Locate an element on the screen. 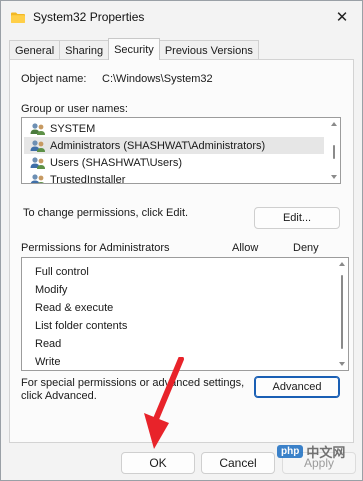  watermark-logo: php 中文网 is located at coordinates (311, 451).